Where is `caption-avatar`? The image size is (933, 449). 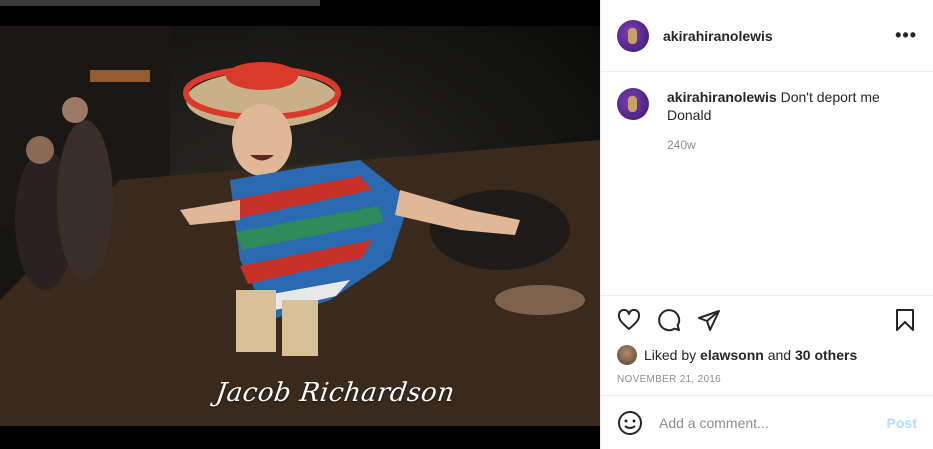
caption-avatar is located at coordinates (633, 104).